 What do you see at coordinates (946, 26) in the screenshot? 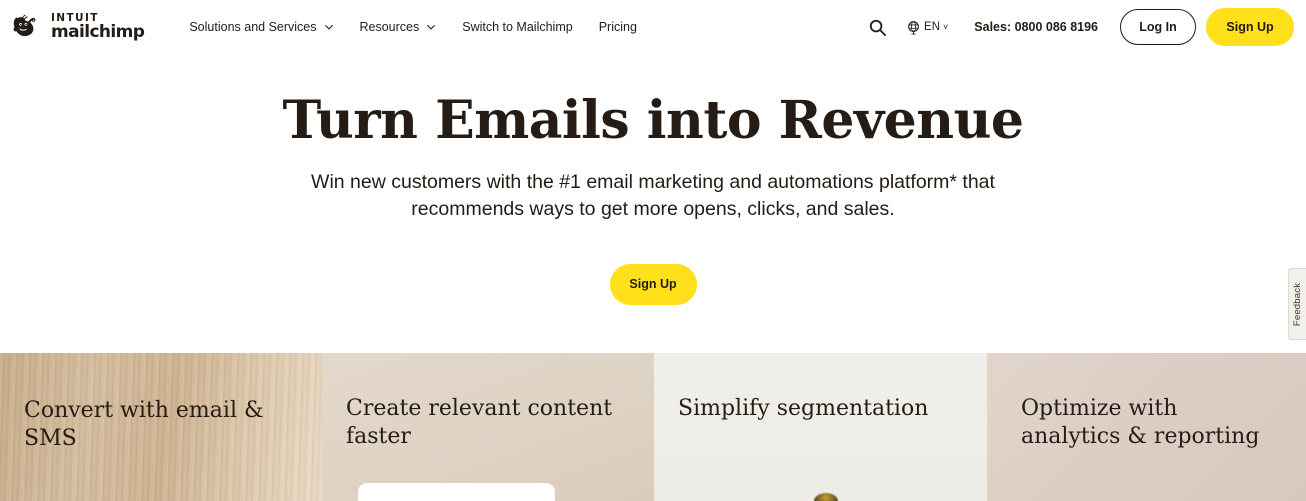
I see `chevron-down-icon: ˅` at bounding box center [946, 26].